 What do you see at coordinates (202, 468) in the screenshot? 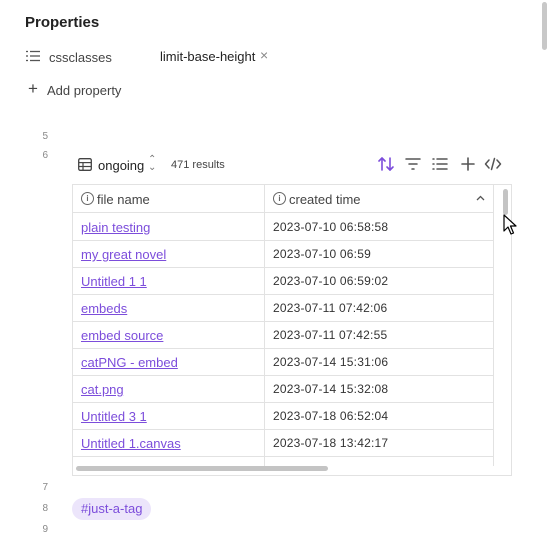
I see `horizontal-scrollbar` at bounding box center [202, 468].